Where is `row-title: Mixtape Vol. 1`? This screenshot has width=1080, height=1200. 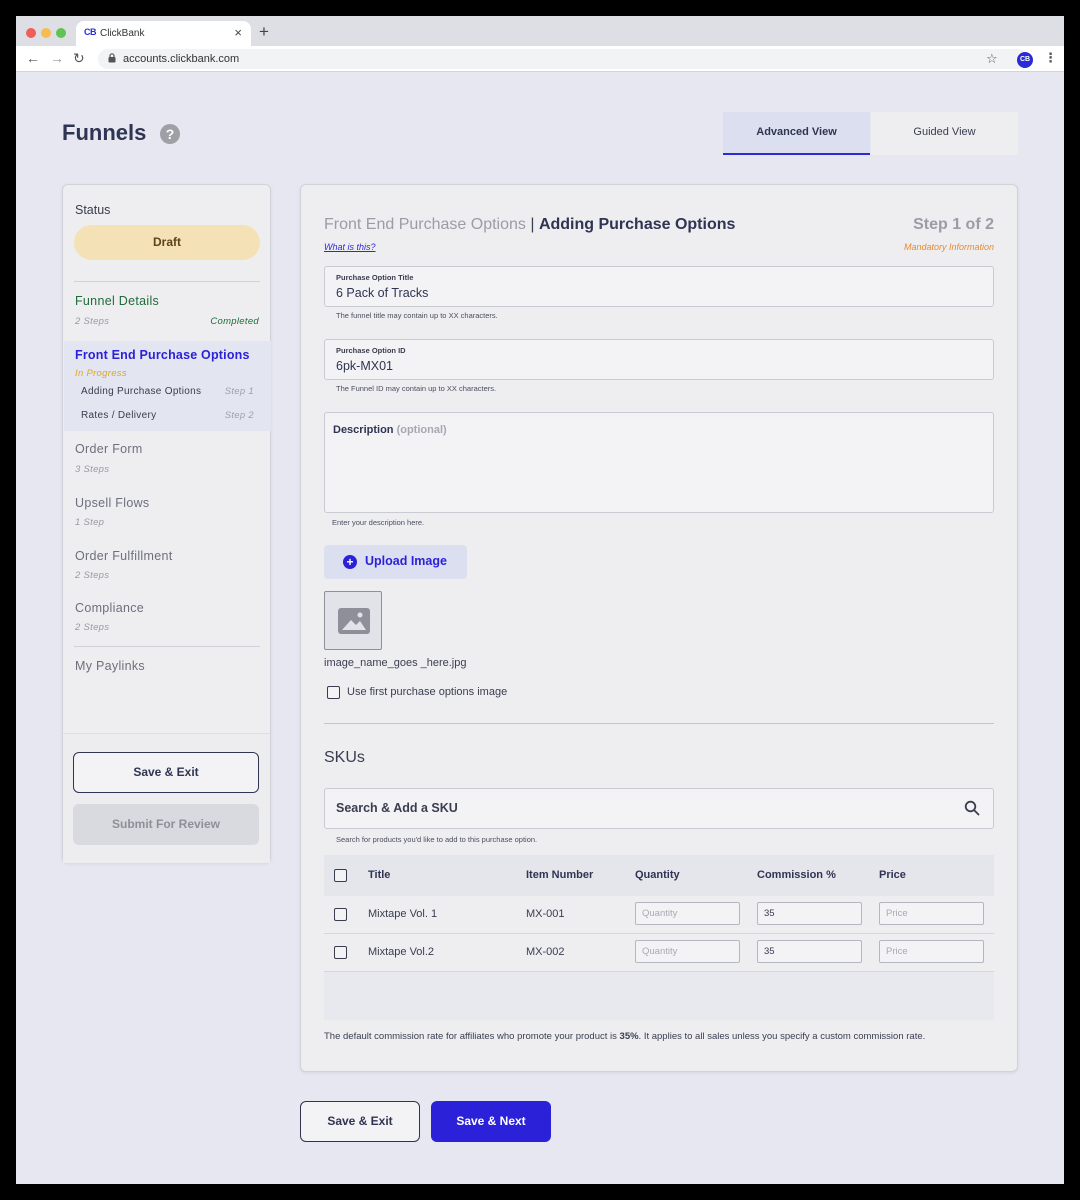
row-title: Mixtape Vol. 1 is located at coordinates (403, 914).